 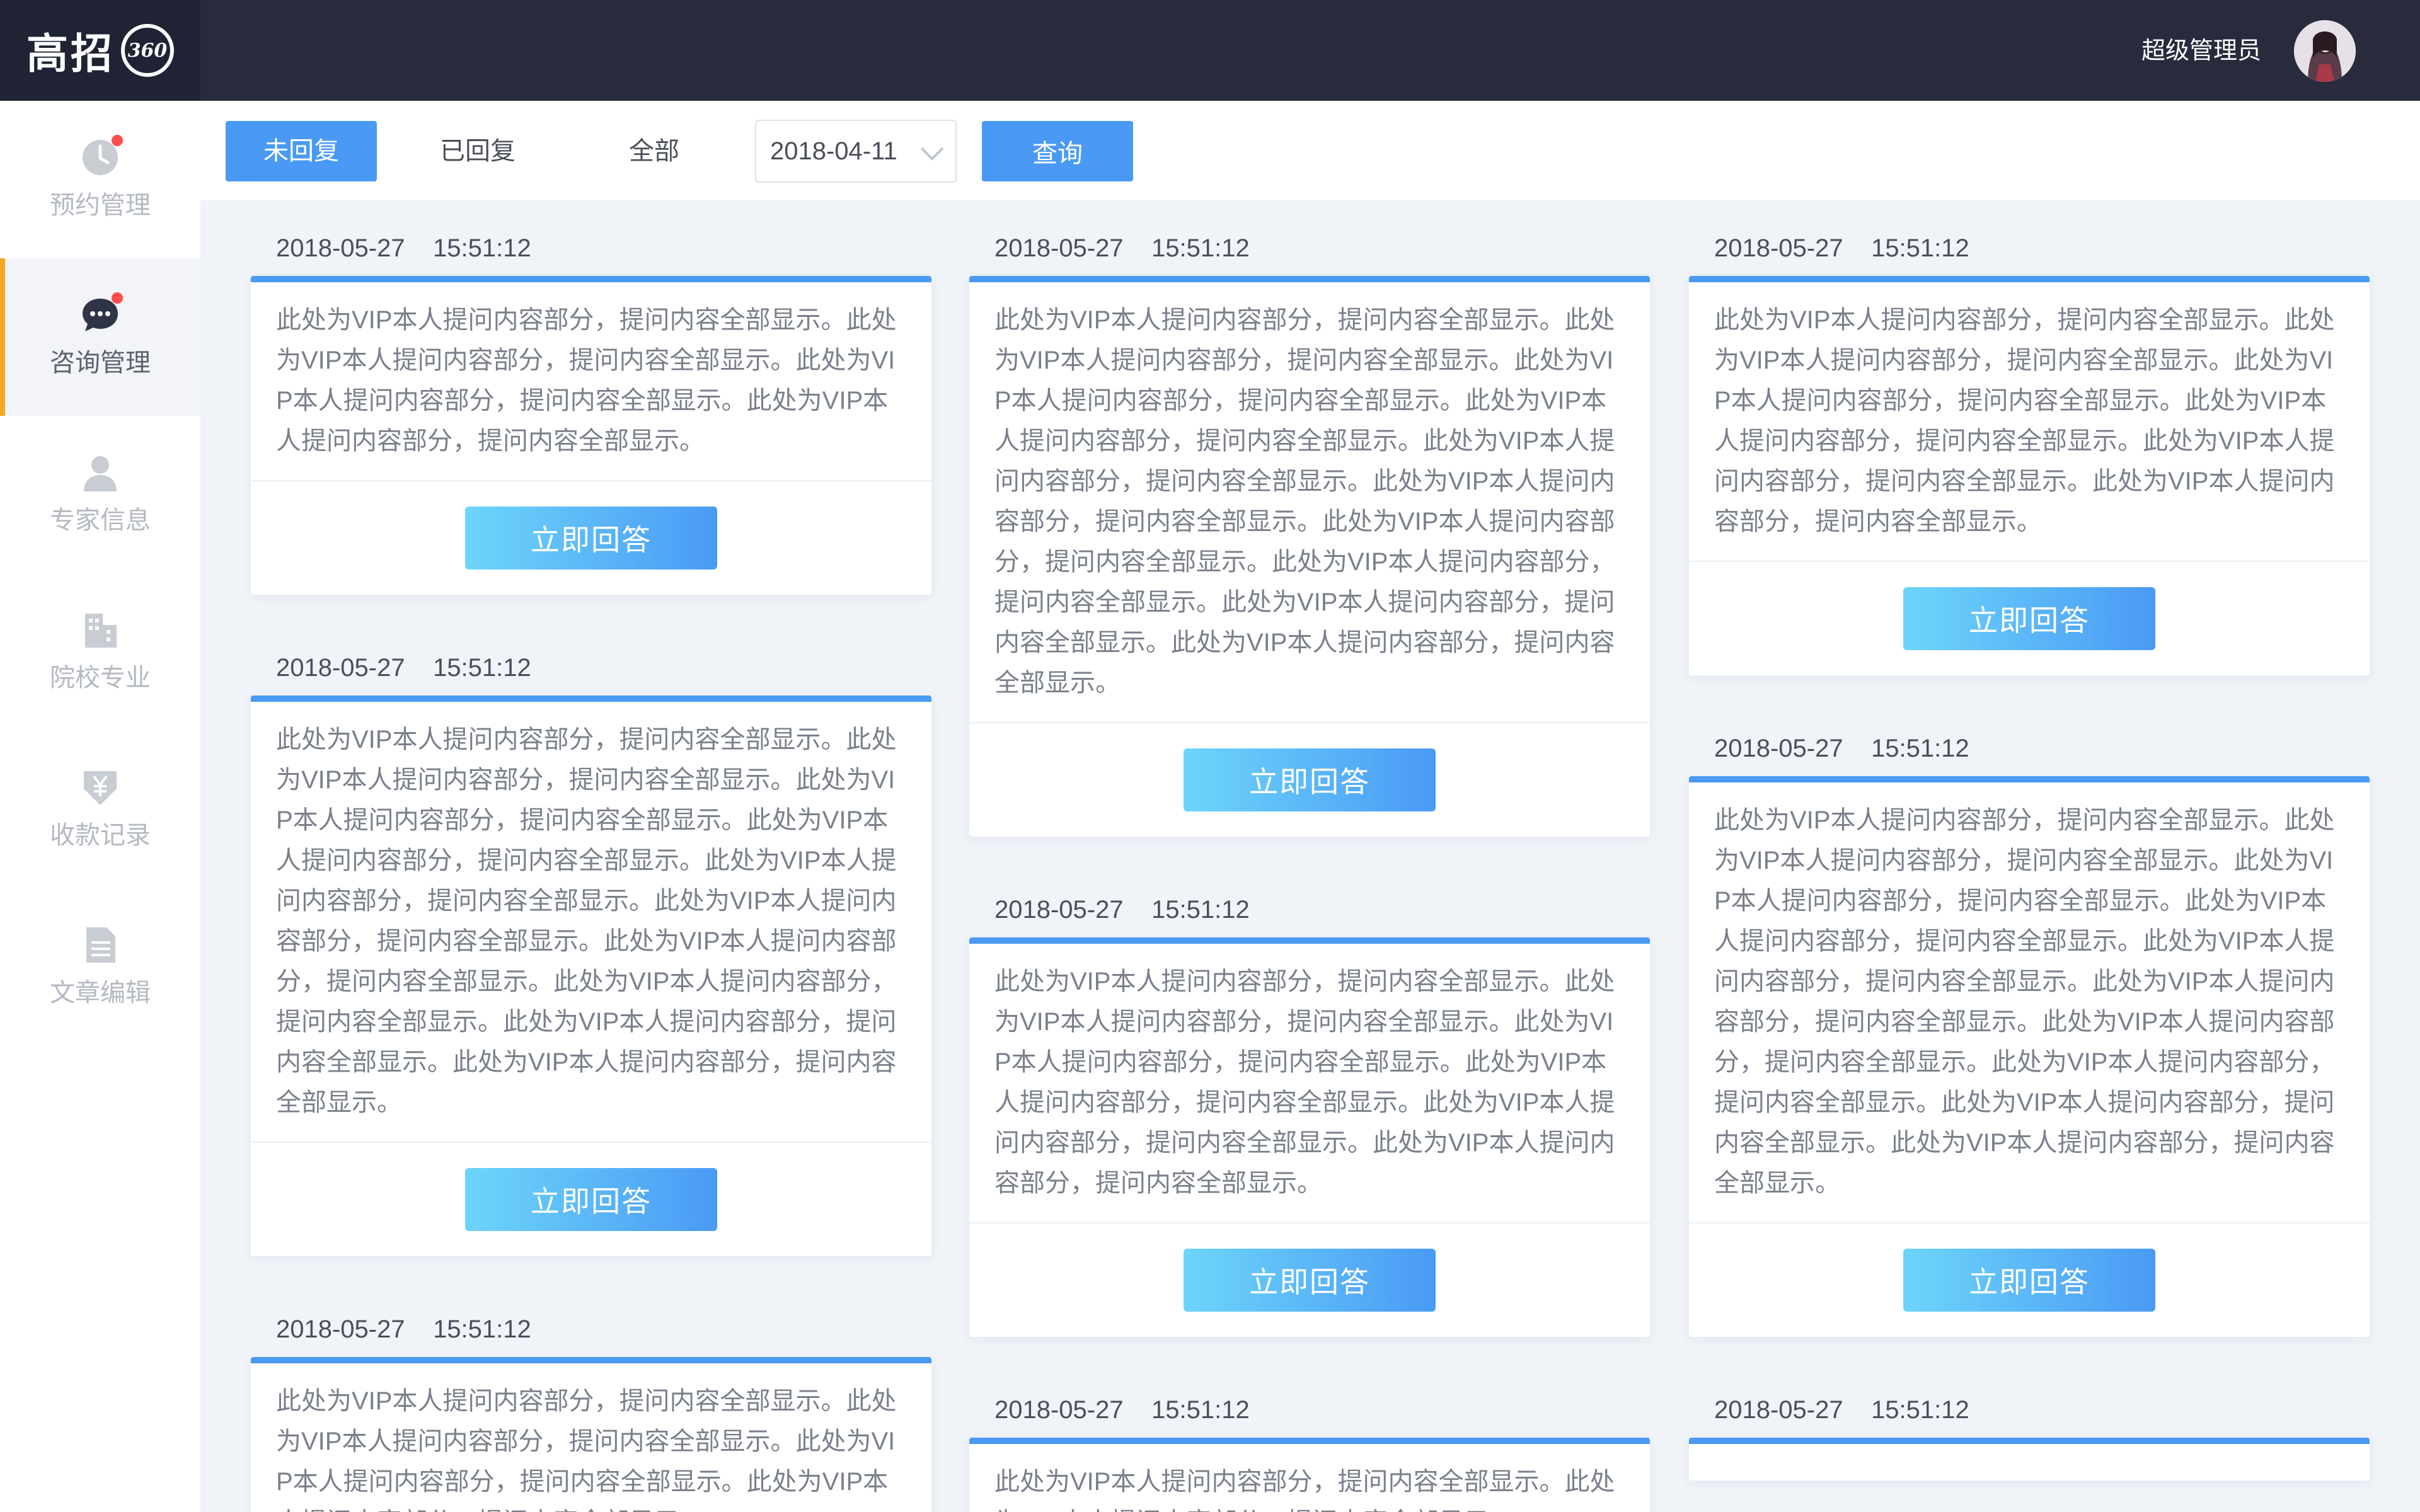 I want to click on date-value: 2018-04-11, so click(x=834, y=151).